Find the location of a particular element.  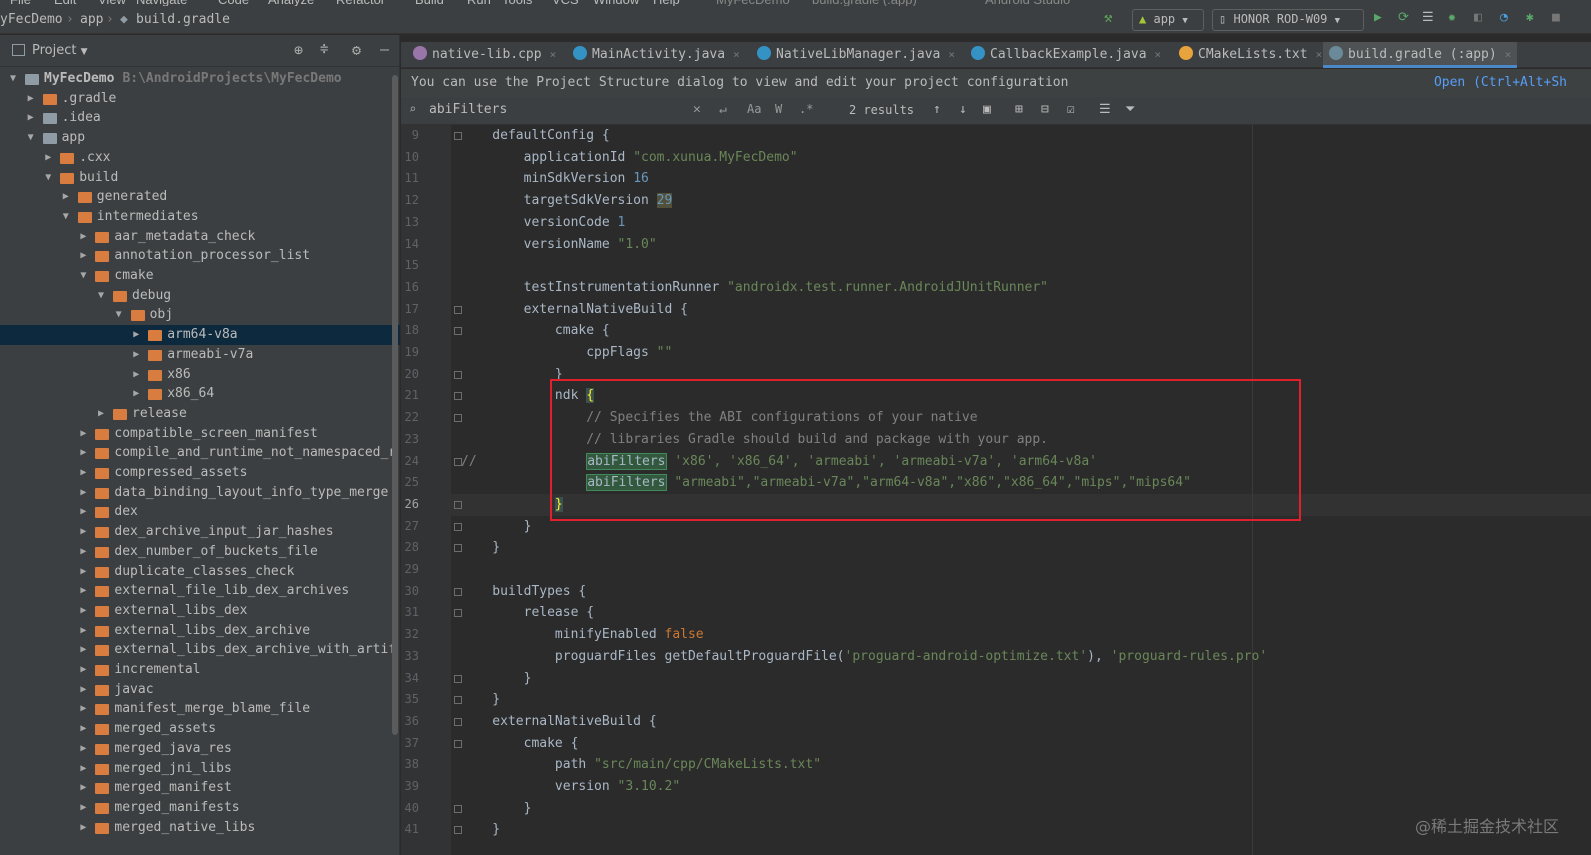

collapse-all-icon: ≑ is located at coordinates (324, 49).